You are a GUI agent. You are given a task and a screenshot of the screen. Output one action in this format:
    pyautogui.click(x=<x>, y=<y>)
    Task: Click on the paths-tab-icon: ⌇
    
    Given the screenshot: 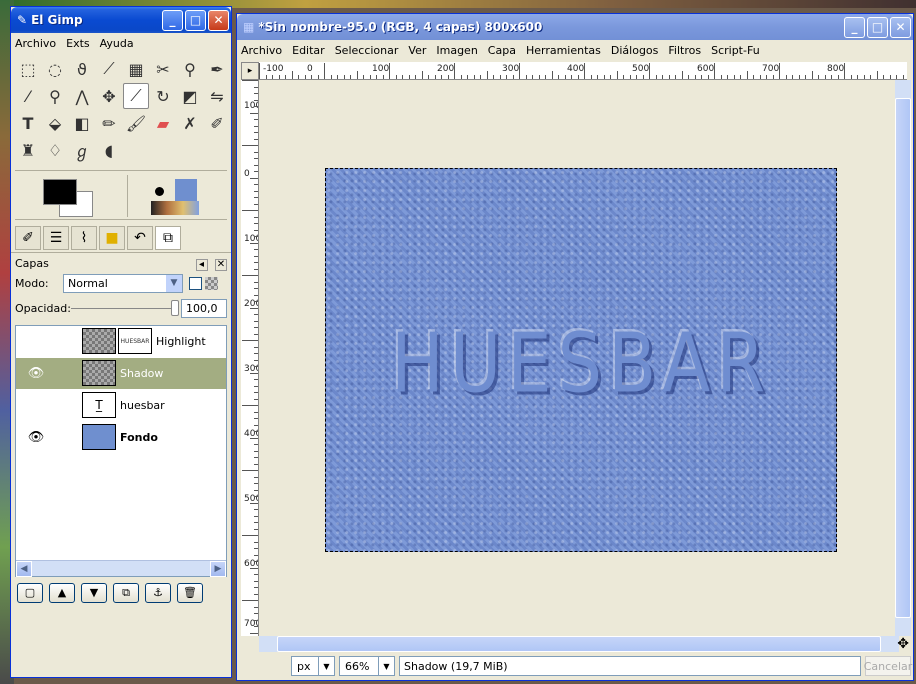 What is the action you would take?
    pyautogui.click(x=84, y=238)
    